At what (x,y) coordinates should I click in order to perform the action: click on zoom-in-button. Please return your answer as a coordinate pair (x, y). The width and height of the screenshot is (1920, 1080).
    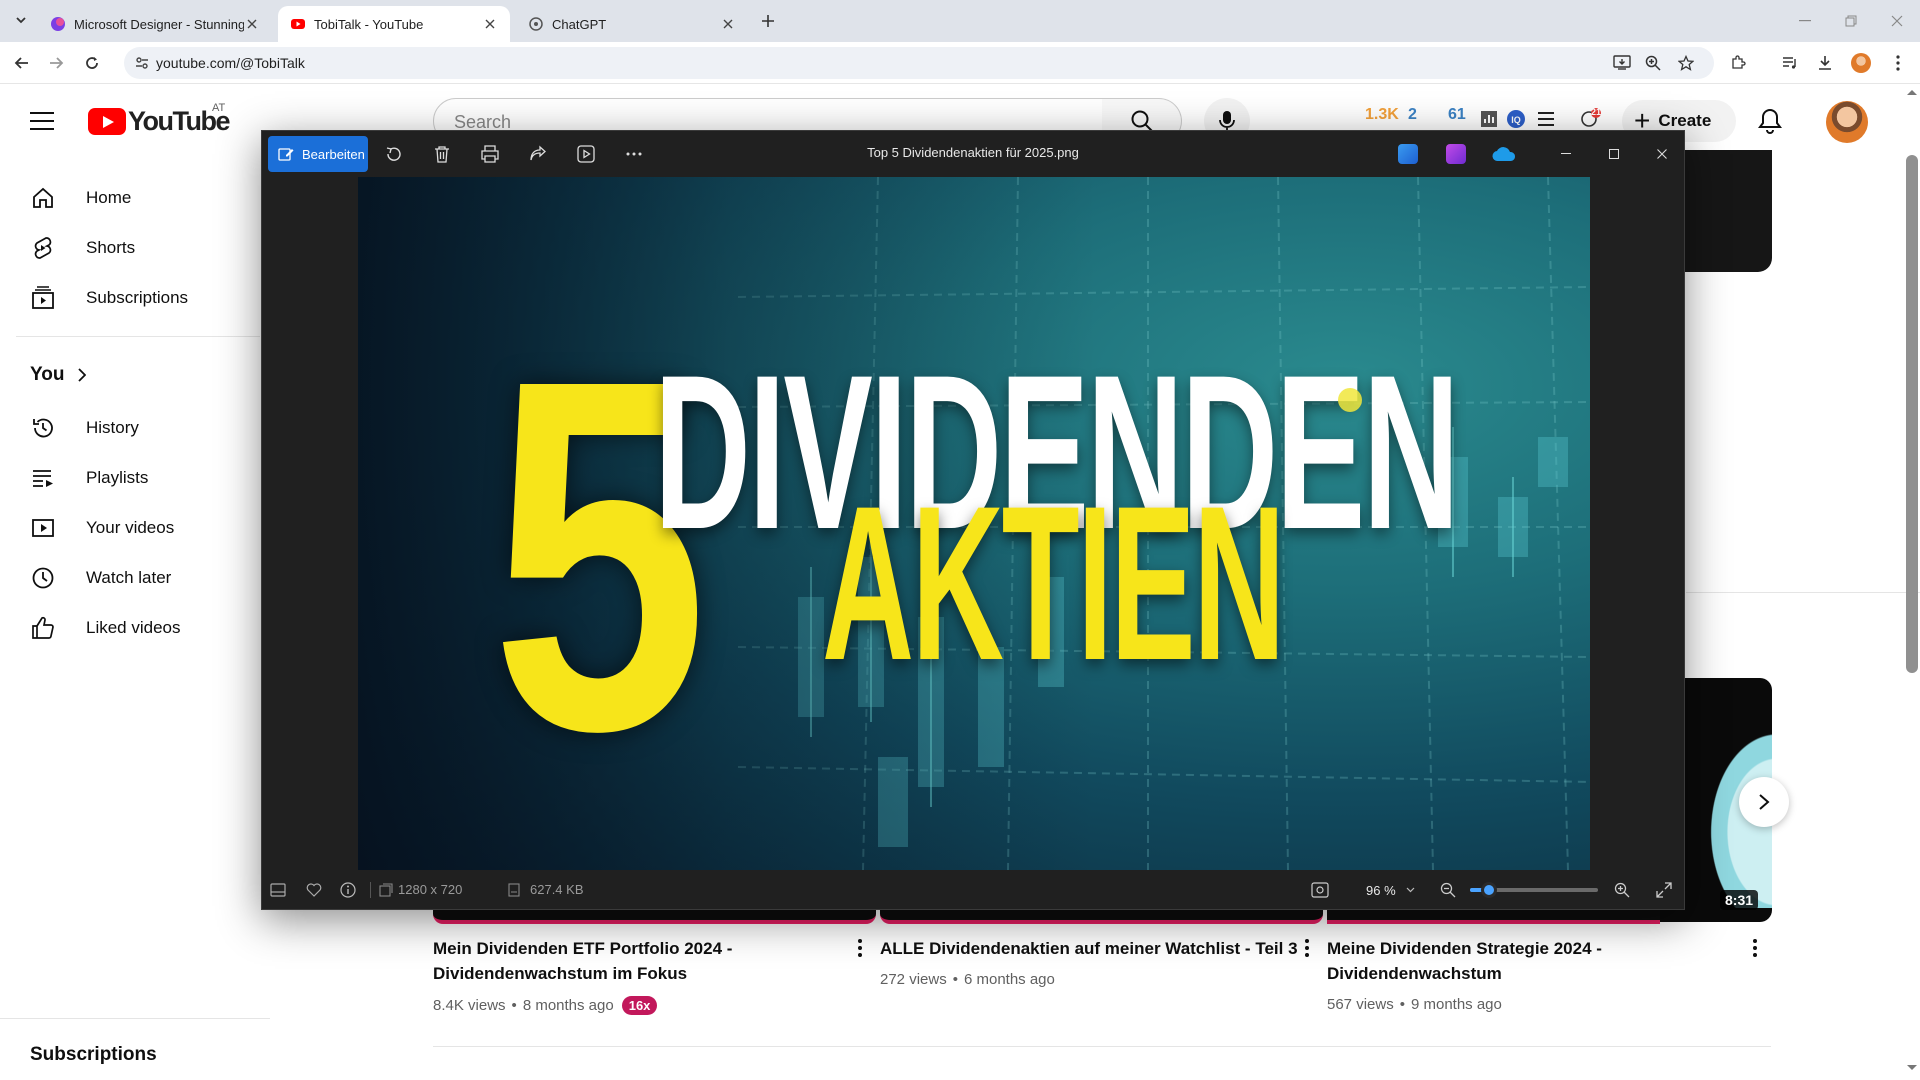
    Looking at the image, I should click on (1622, 890).